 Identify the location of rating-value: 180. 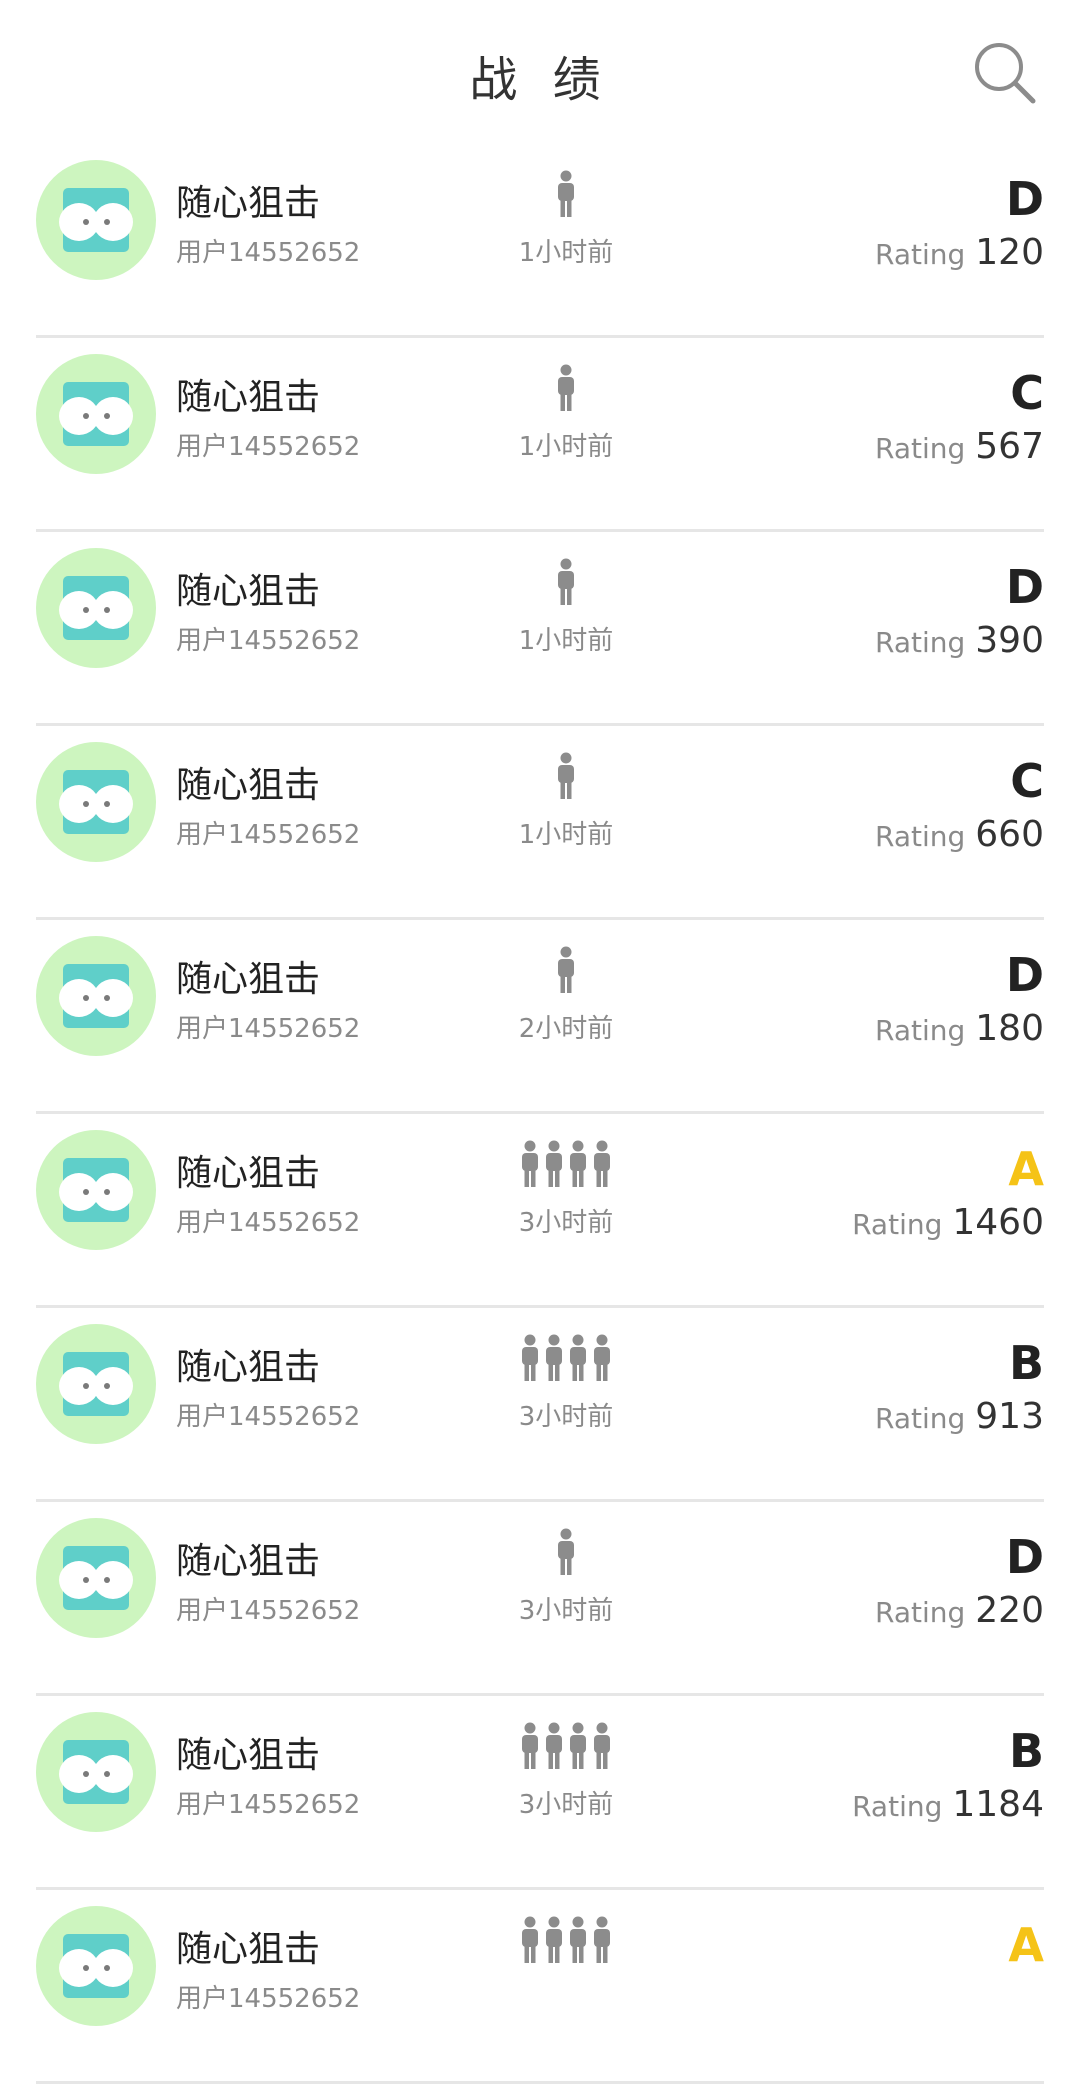
(1009, 1028).